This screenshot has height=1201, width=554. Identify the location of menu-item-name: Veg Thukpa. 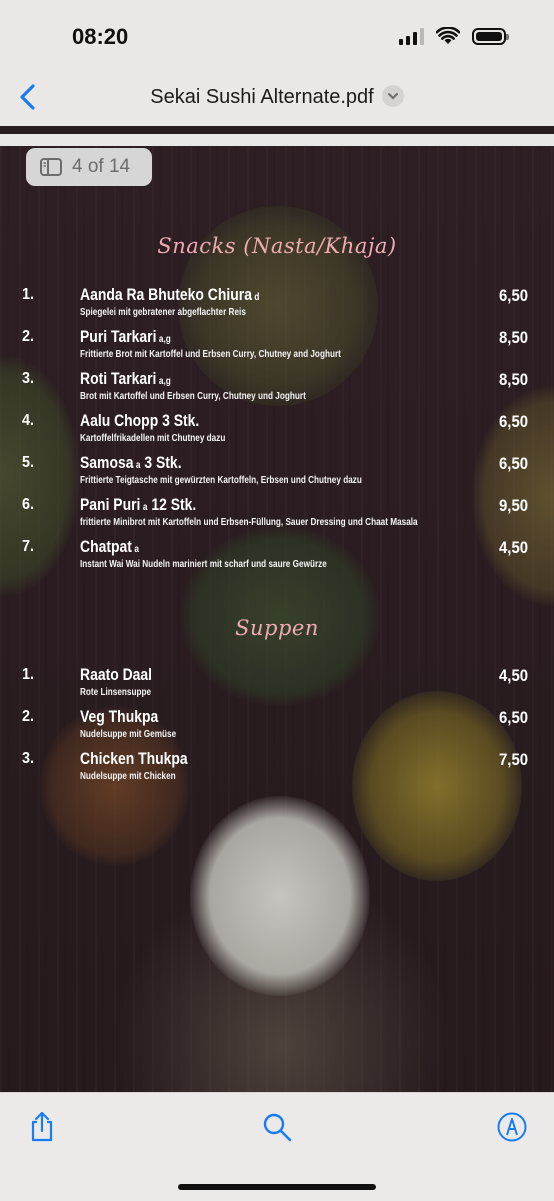
(119, 717).